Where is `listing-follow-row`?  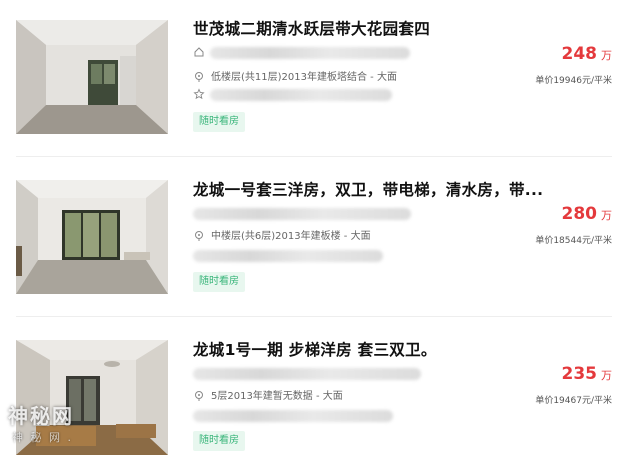
listing-follow-row is located at coordinates (202, 96).